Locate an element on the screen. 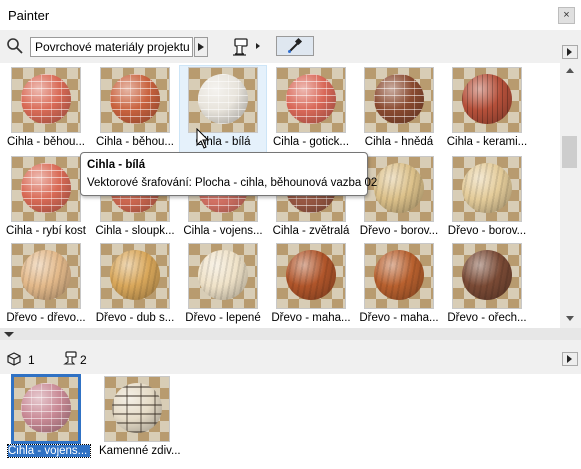 The height and width of the screenshot is (469, 581). search-icon is located at coordinates (15, 46).